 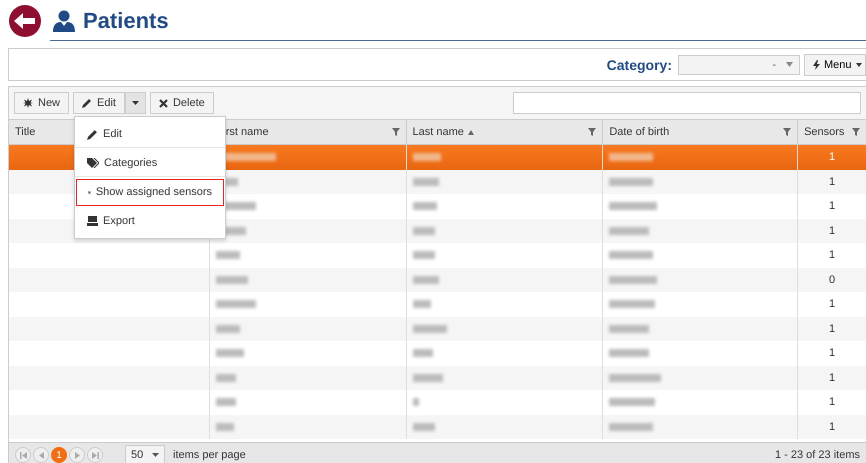 I want to click on dropdown-button, so click(x=135, y=103).